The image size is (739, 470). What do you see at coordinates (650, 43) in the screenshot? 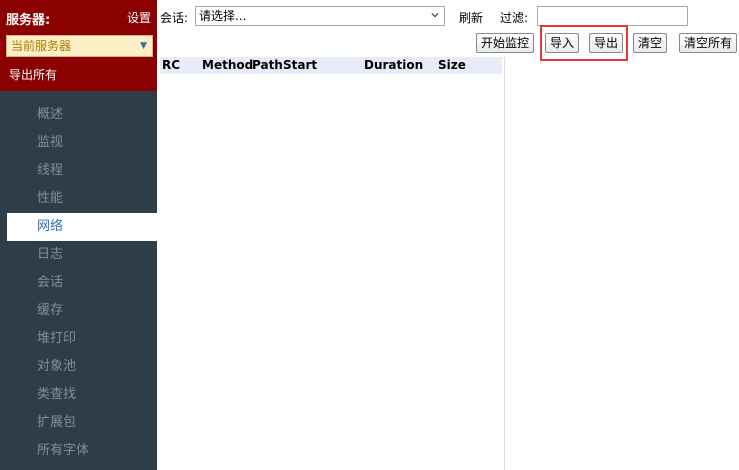
I see `clear-button: 清空` at bounding box center [650, 43].